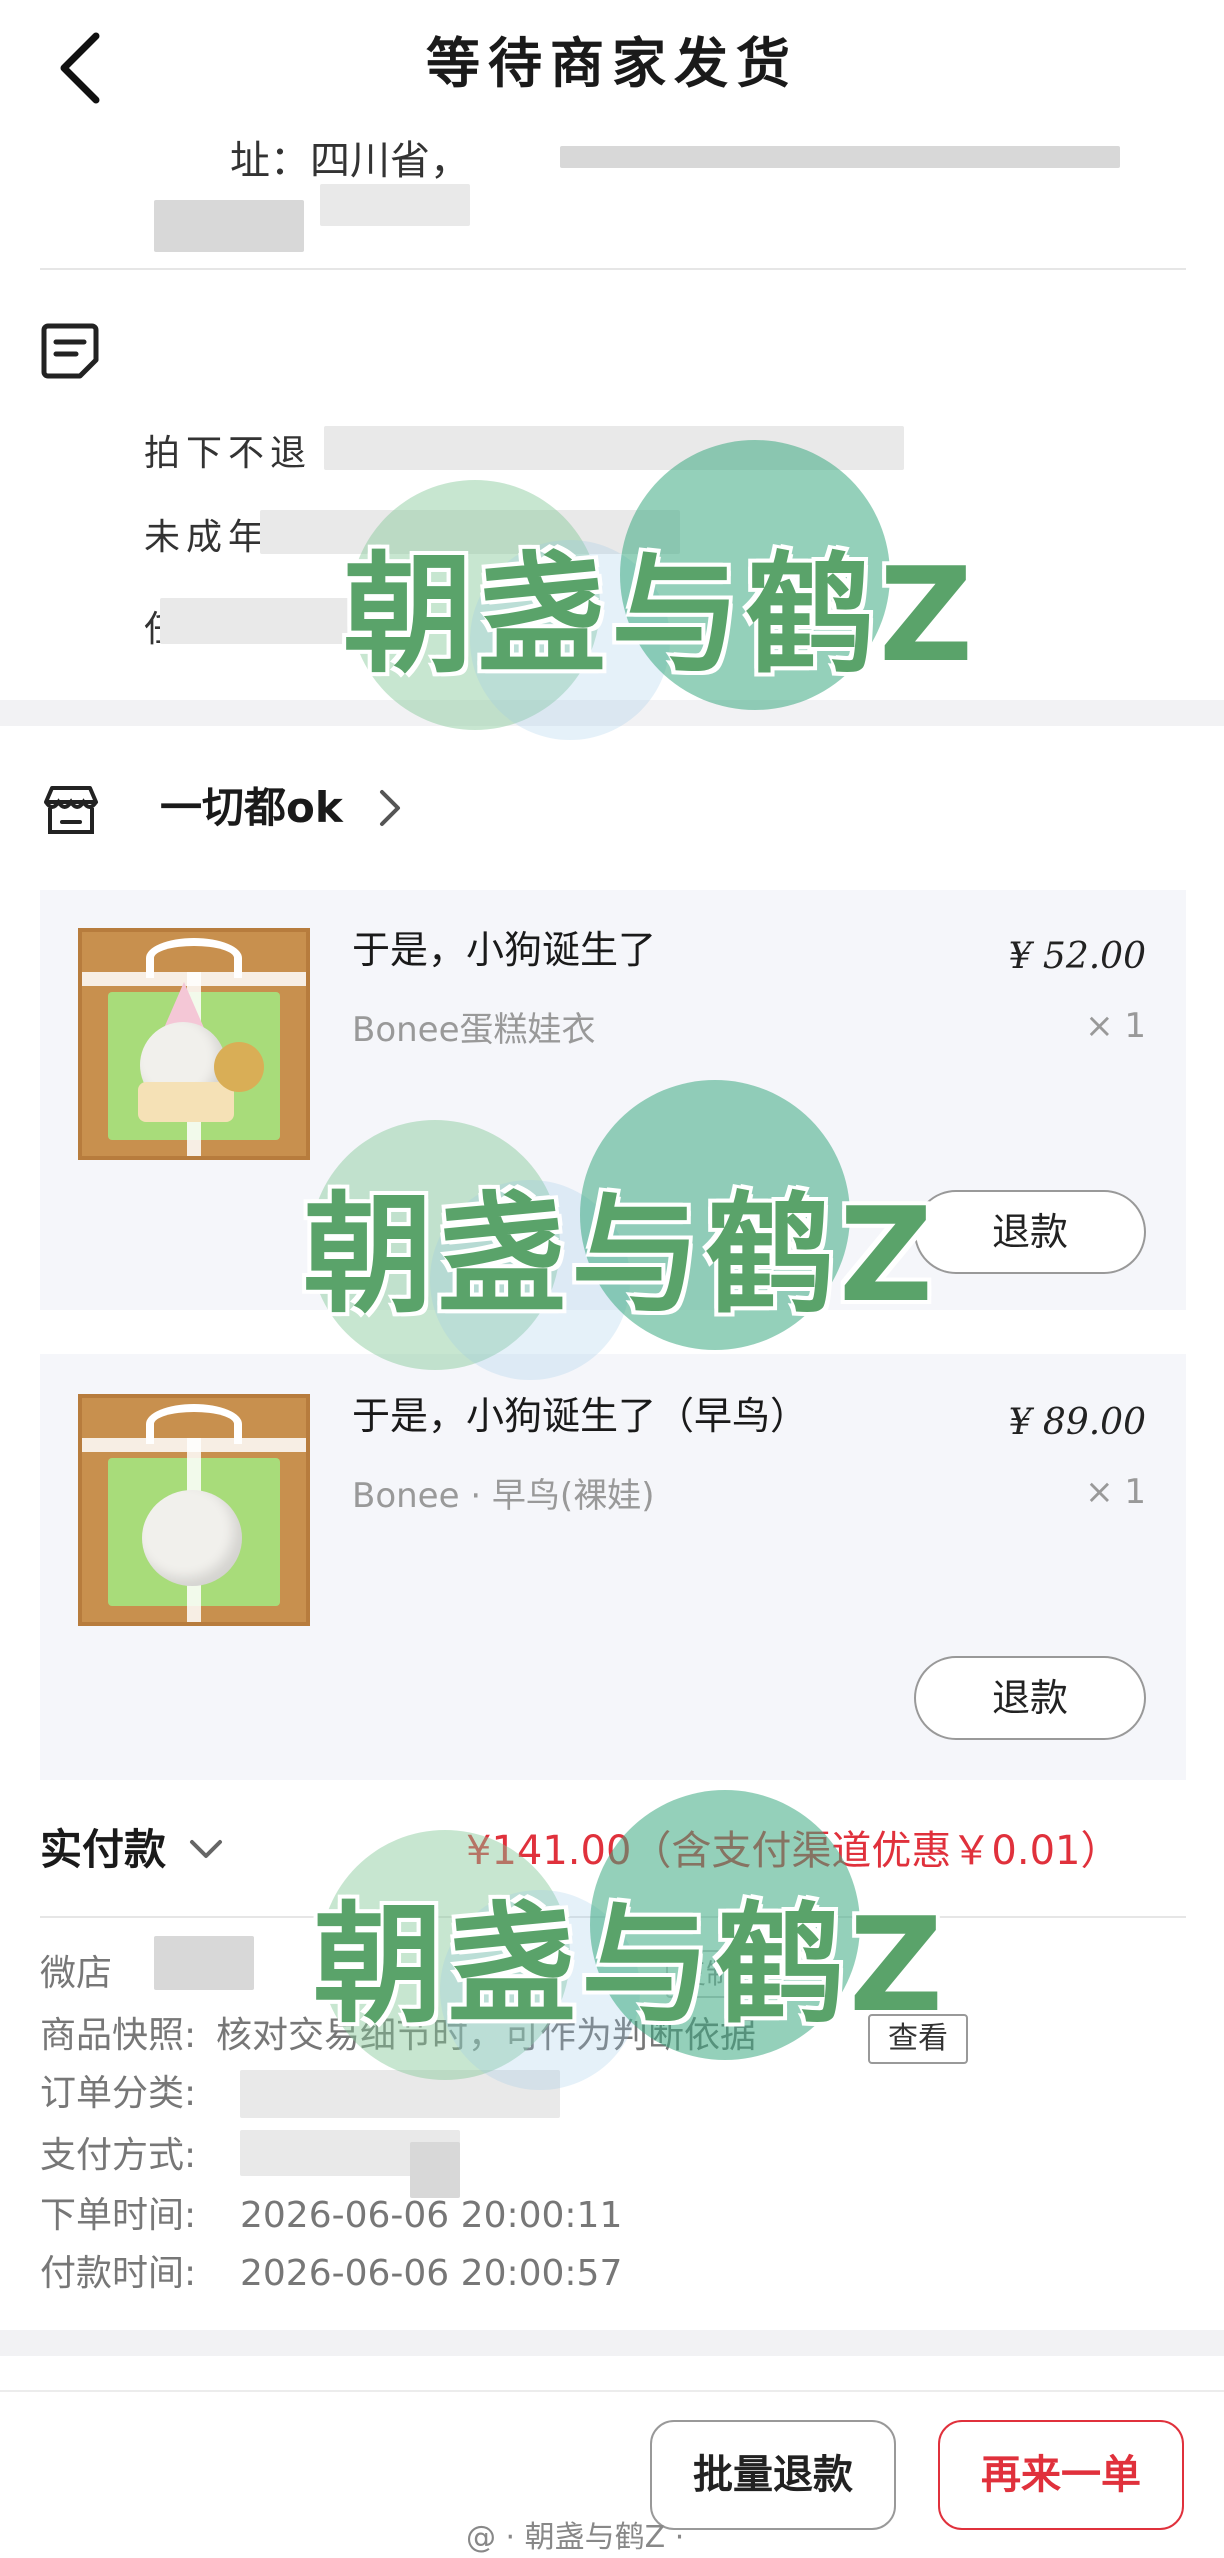 The image size is (1224, 2558). What do you see at coordinates (118, 2215) in the screenshot?
I see `info-label-order-time: 下单时间:` at bounding box center [118, 2215].